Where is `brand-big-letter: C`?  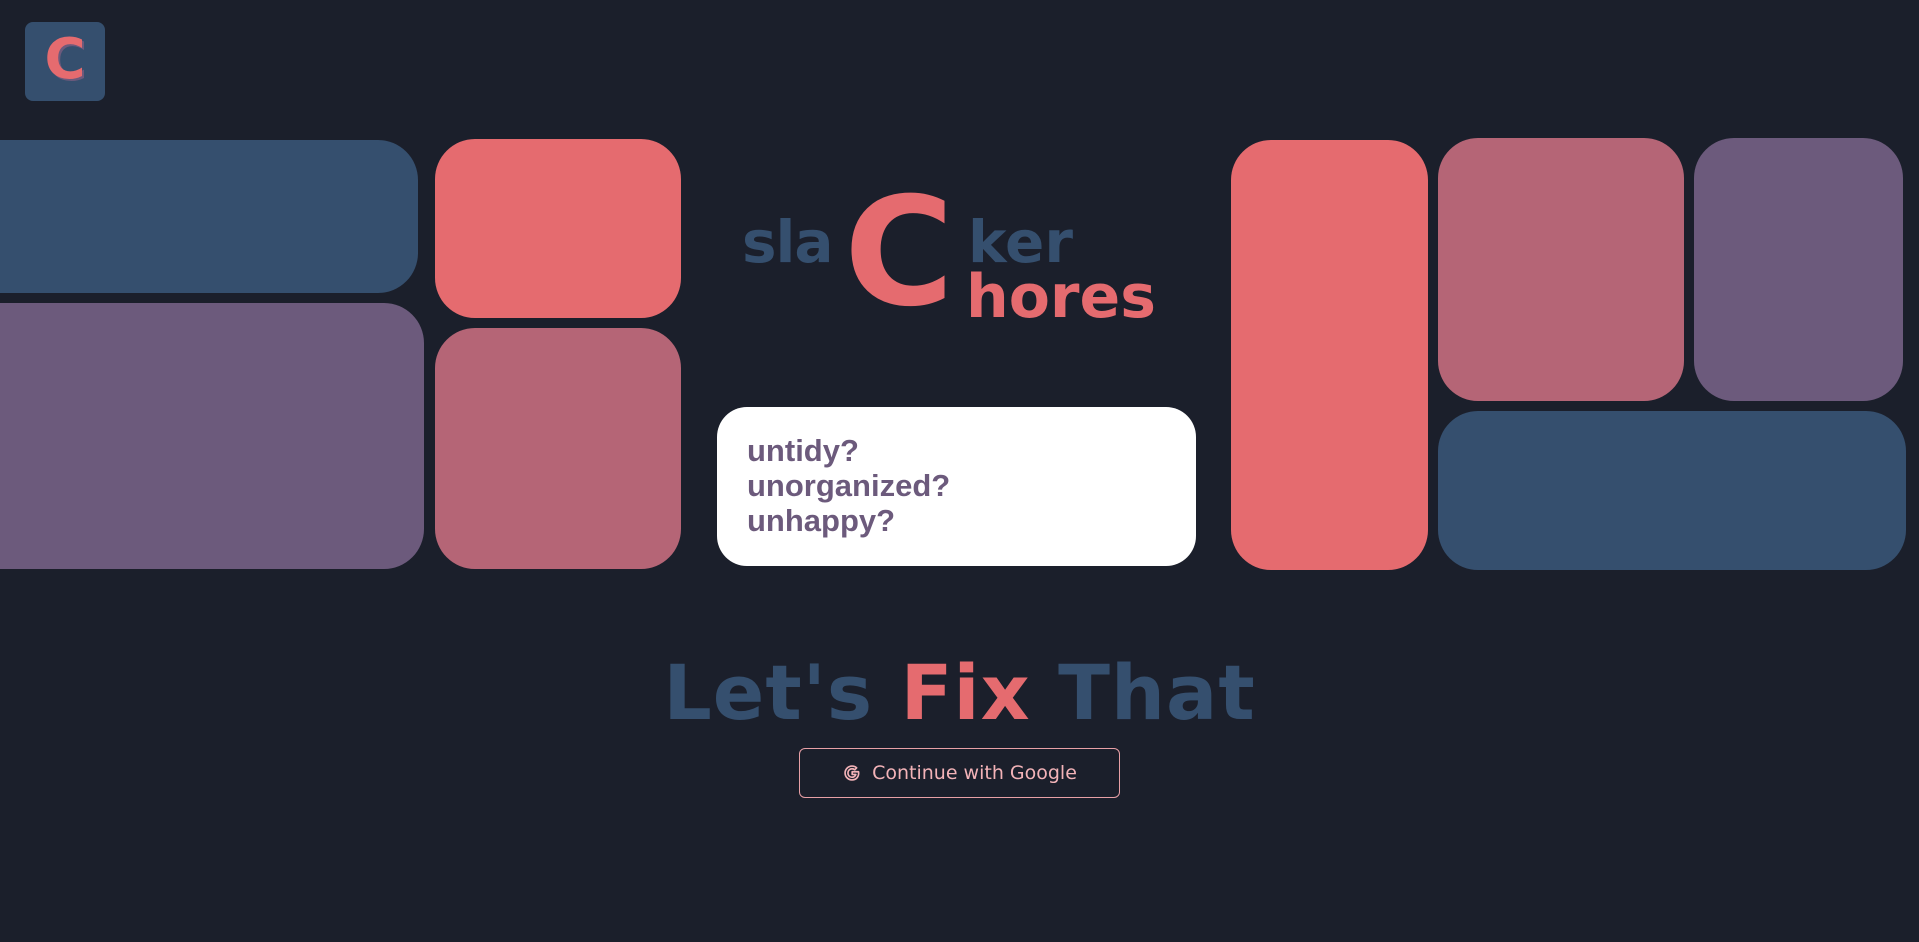
brand-big-letter: C is located at coordinates (899, 253).